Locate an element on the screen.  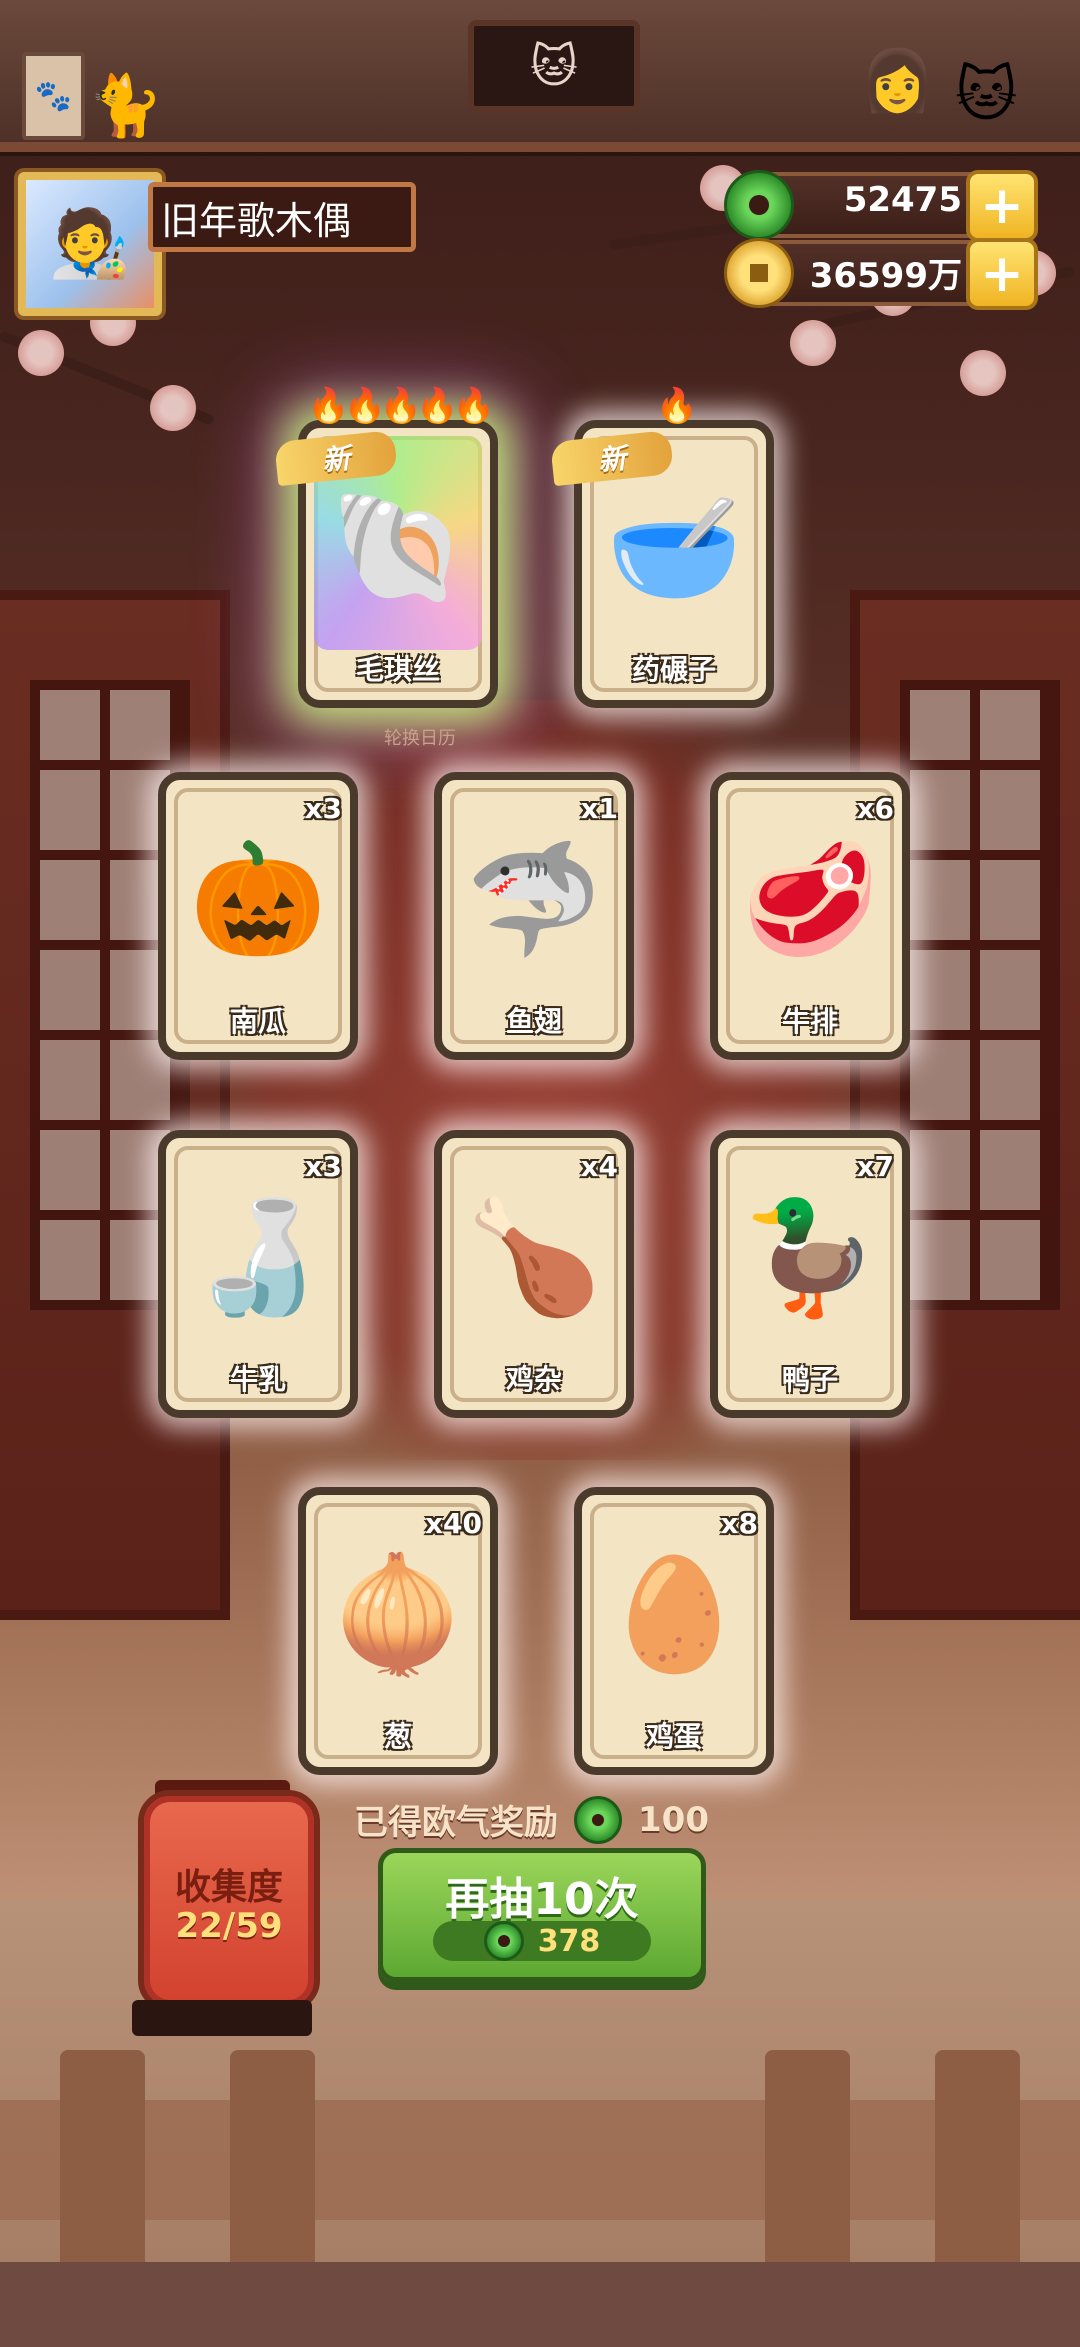
hanging-portrait-icon: 🐱 is located at coordinates (554, 66).